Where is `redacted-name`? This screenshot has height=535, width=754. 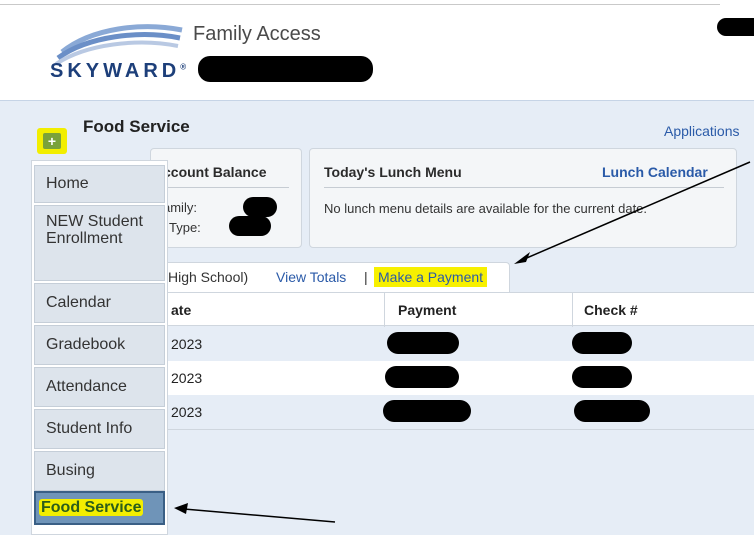 redacted-name is located at coordinates (285, 69).